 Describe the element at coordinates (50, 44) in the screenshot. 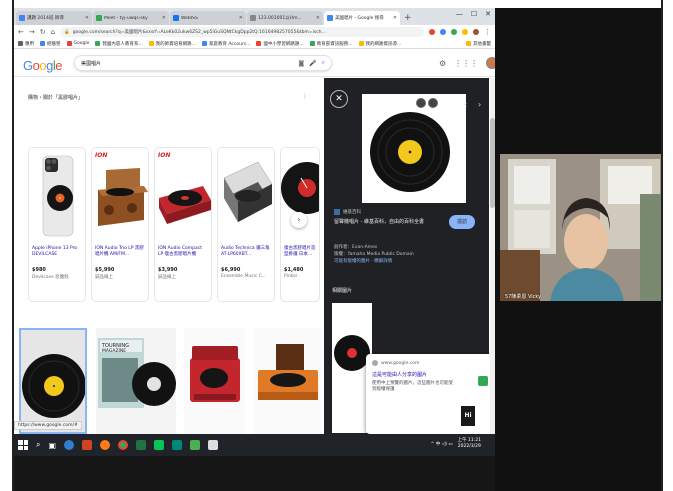

I see `bookmark-item: 經驗營` at that location.